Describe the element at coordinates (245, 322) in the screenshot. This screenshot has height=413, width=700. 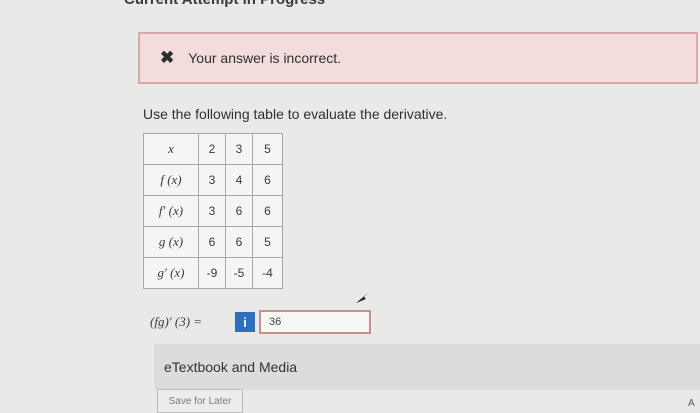
I see `info-button: i` at that location.